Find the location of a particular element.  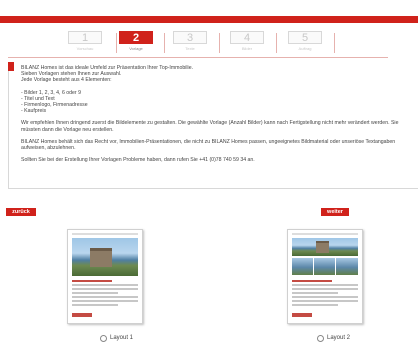

step-2-number: 2 is located at coordinates (136, 37).